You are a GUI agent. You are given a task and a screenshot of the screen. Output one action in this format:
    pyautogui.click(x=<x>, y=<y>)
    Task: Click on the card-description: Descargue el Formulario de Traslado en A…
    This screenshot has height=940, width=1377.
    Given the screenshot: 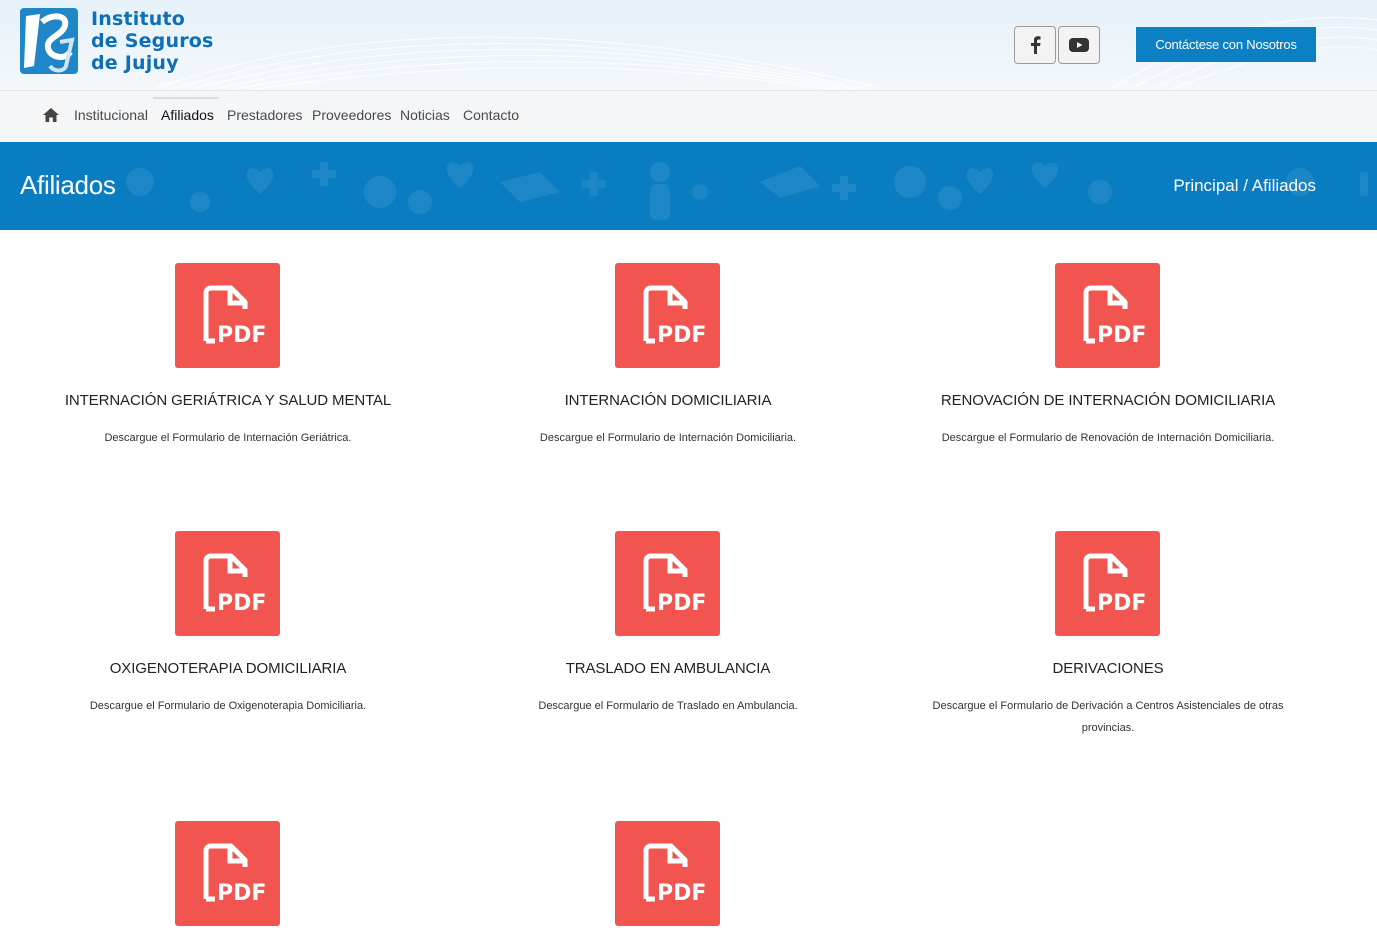 What is the action you would take?
    pyautogui.click(x=668, y=706)
    